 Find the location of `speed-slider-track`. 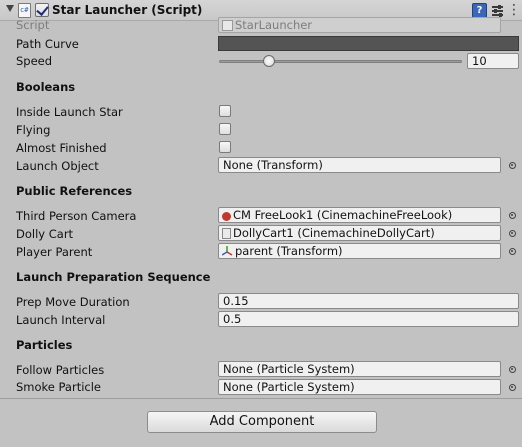

speed-slider-track is located at coordinates (340, 61).